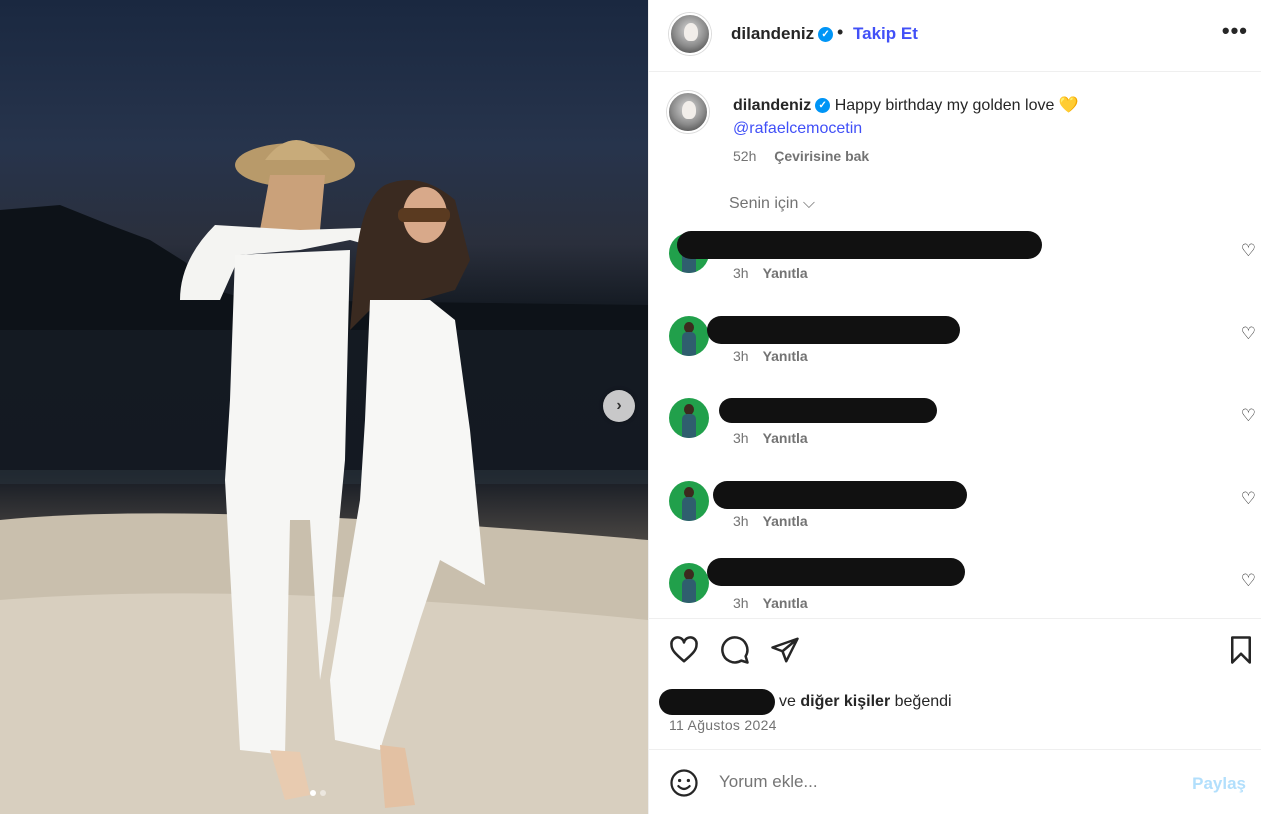 This screenshot has width=1261, height=814. Describe the element at coordinates (744, 156) in the screenshot. I see `post-time: 52h` at that location.